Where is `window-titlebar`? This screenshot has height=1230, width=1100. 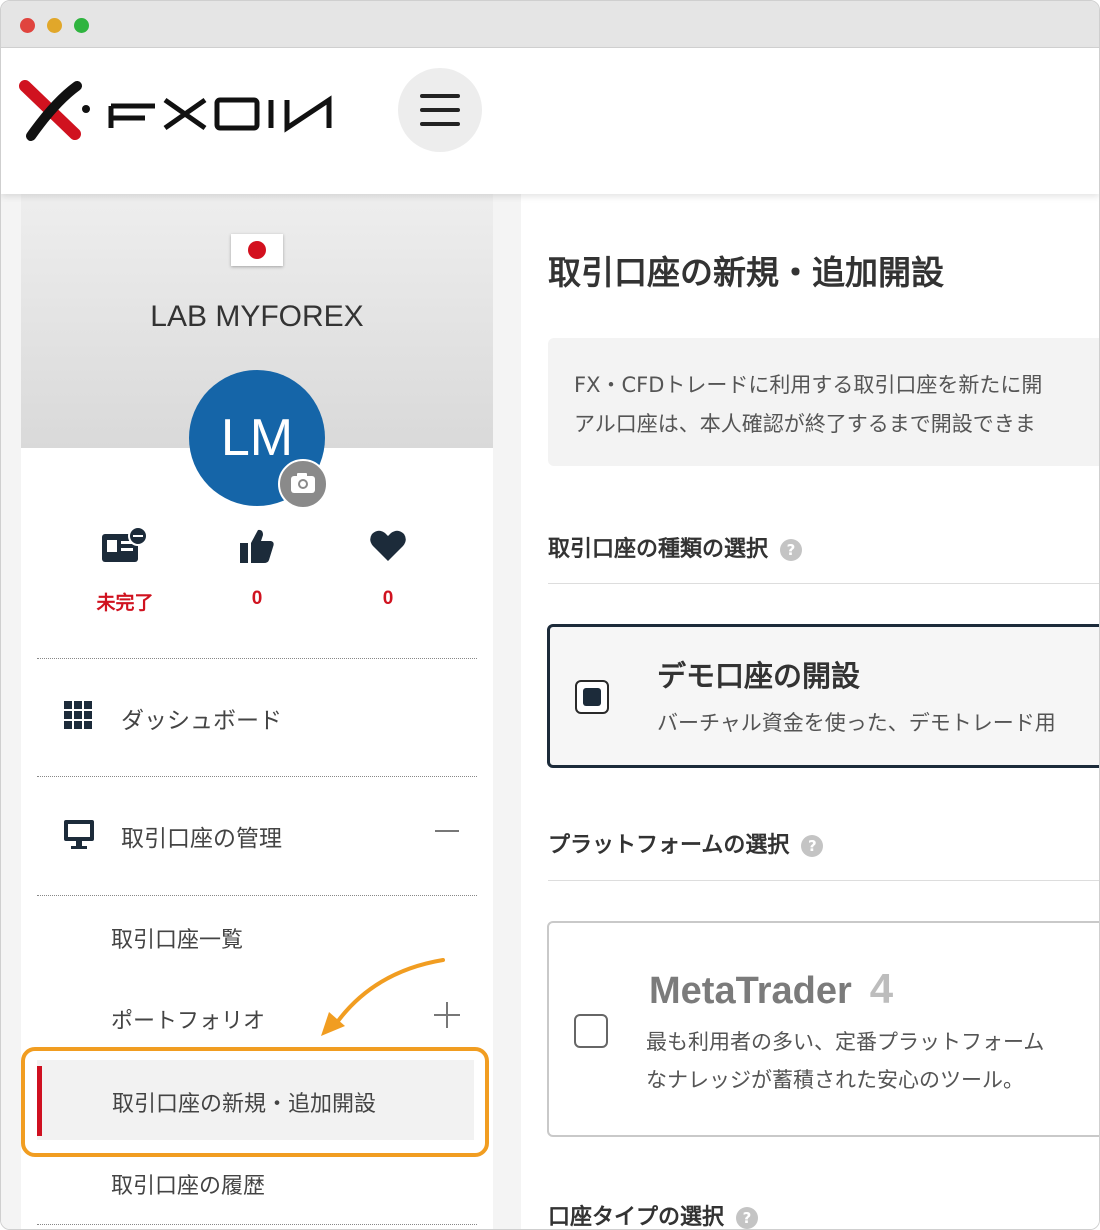
window-titlebar is located at coordinates (550, 24).